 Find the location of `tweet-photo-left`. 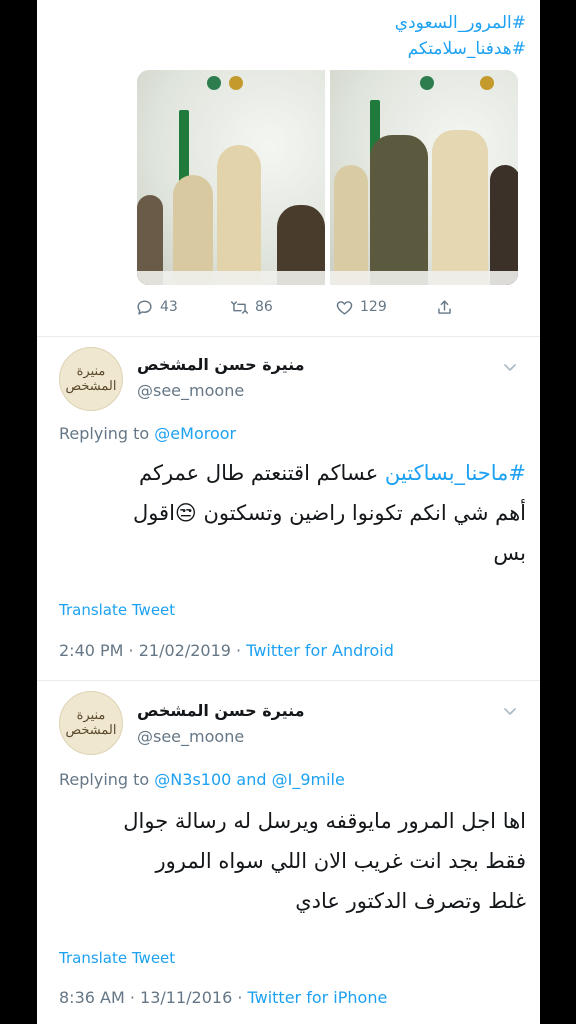

tweet-photo-left is located at coordinates (231, 177).